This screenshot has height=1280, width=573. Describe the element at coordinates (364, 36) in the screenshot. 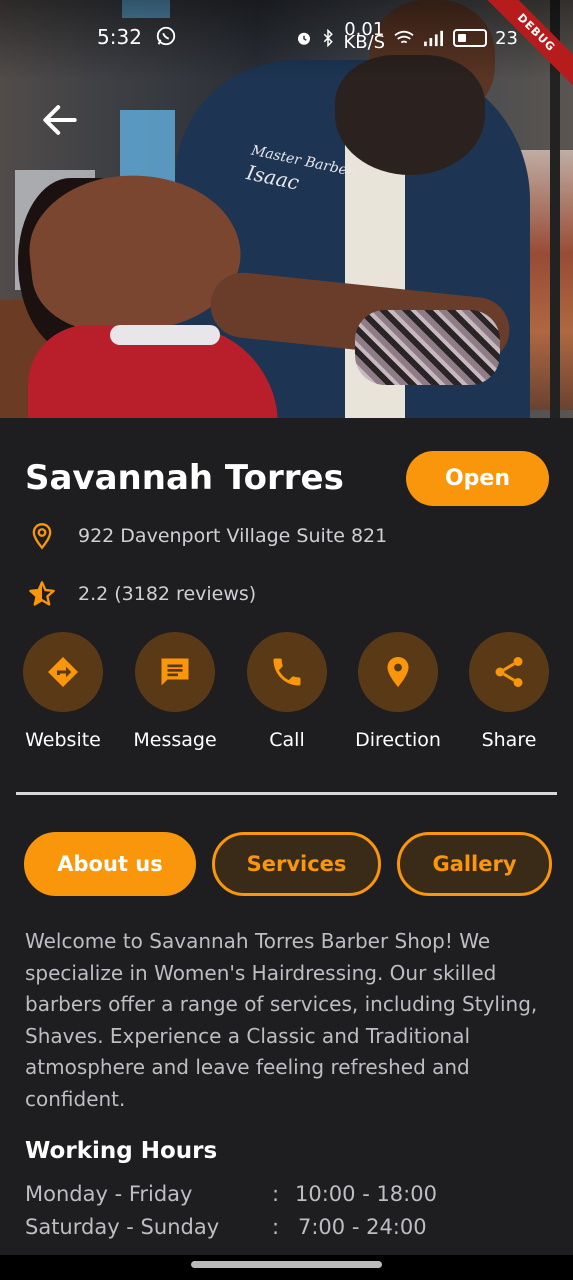

I see `network-speed: 0.01 KB/S` at that location.